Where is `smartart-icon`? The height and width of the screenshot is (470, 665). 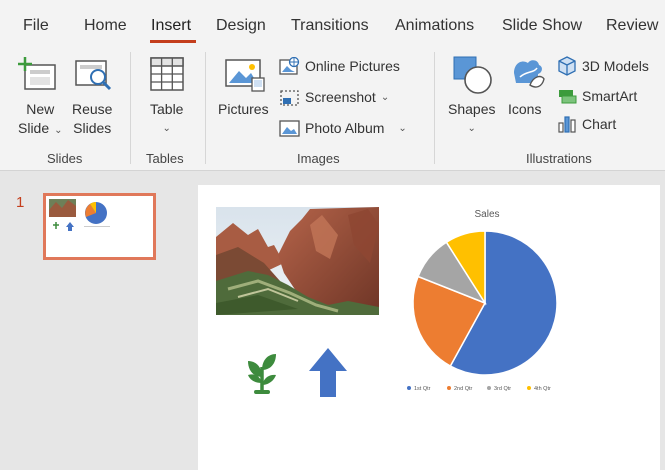 smartart-icon is located at coordinates (568, 97).